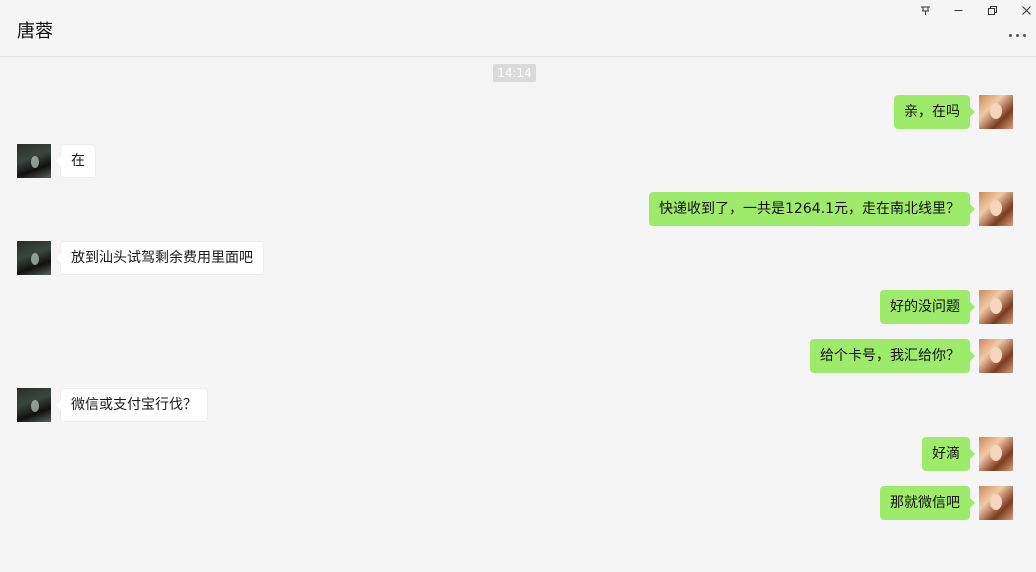 This screenshot has width=1036, height=572. What do you see at coordinates (518, 503) in the screenshot?
I see `message-row: 那就微信吧` at bounding box center [518, 503].